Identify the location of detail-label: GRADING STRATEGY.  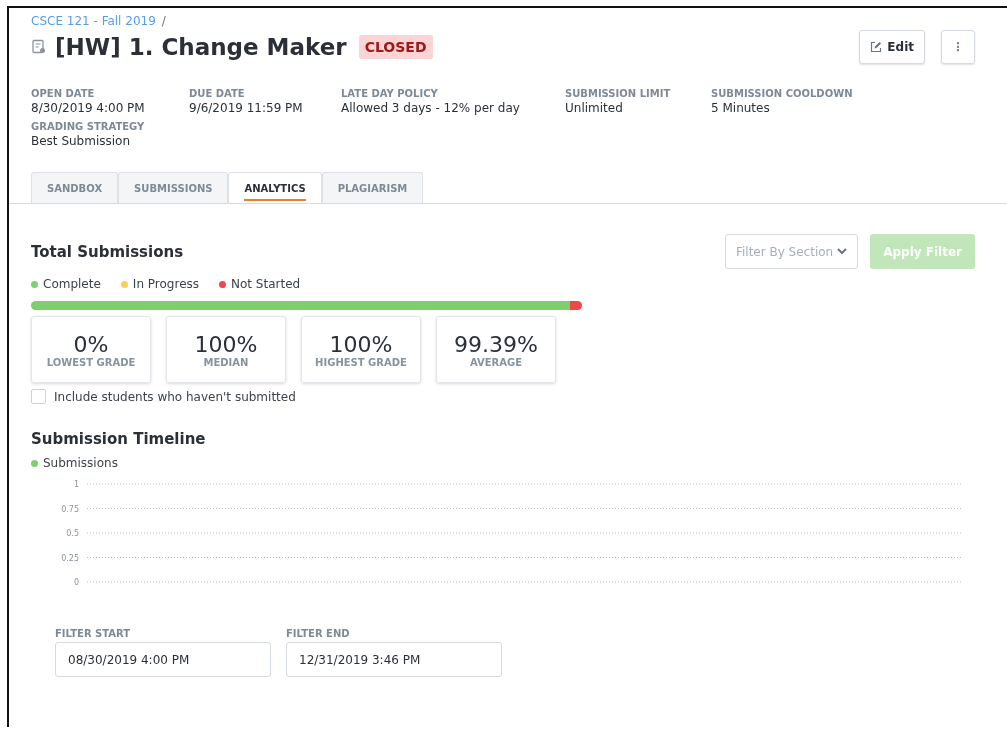
(88, 126).